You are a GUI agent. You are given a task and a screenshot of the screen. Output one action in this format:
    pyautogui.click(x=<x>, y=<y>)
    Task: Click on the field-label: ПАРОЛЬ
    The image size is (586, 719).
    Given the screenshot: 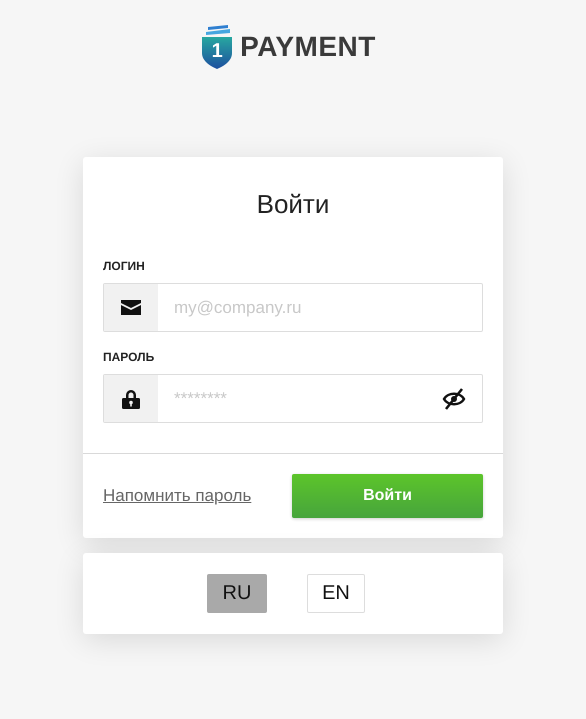 What is the action you would take?
    pyautogui.click(x=129, y=357)
    